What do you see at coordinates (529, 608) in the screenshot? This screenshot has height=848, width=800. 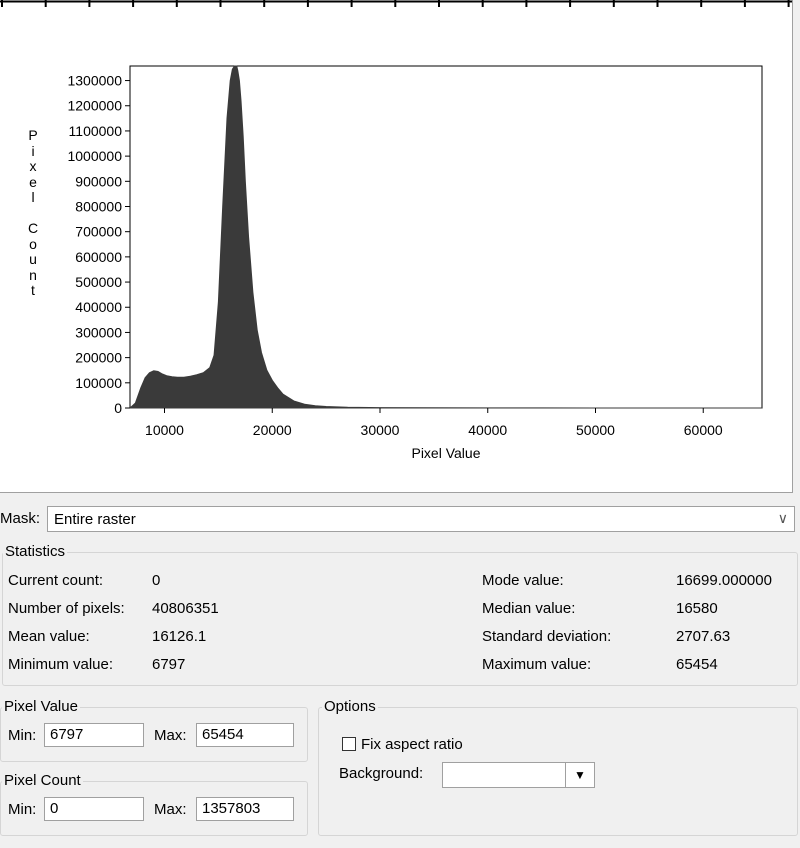 I see `median-value-label: Median value:` at bounding box center [529, 608].